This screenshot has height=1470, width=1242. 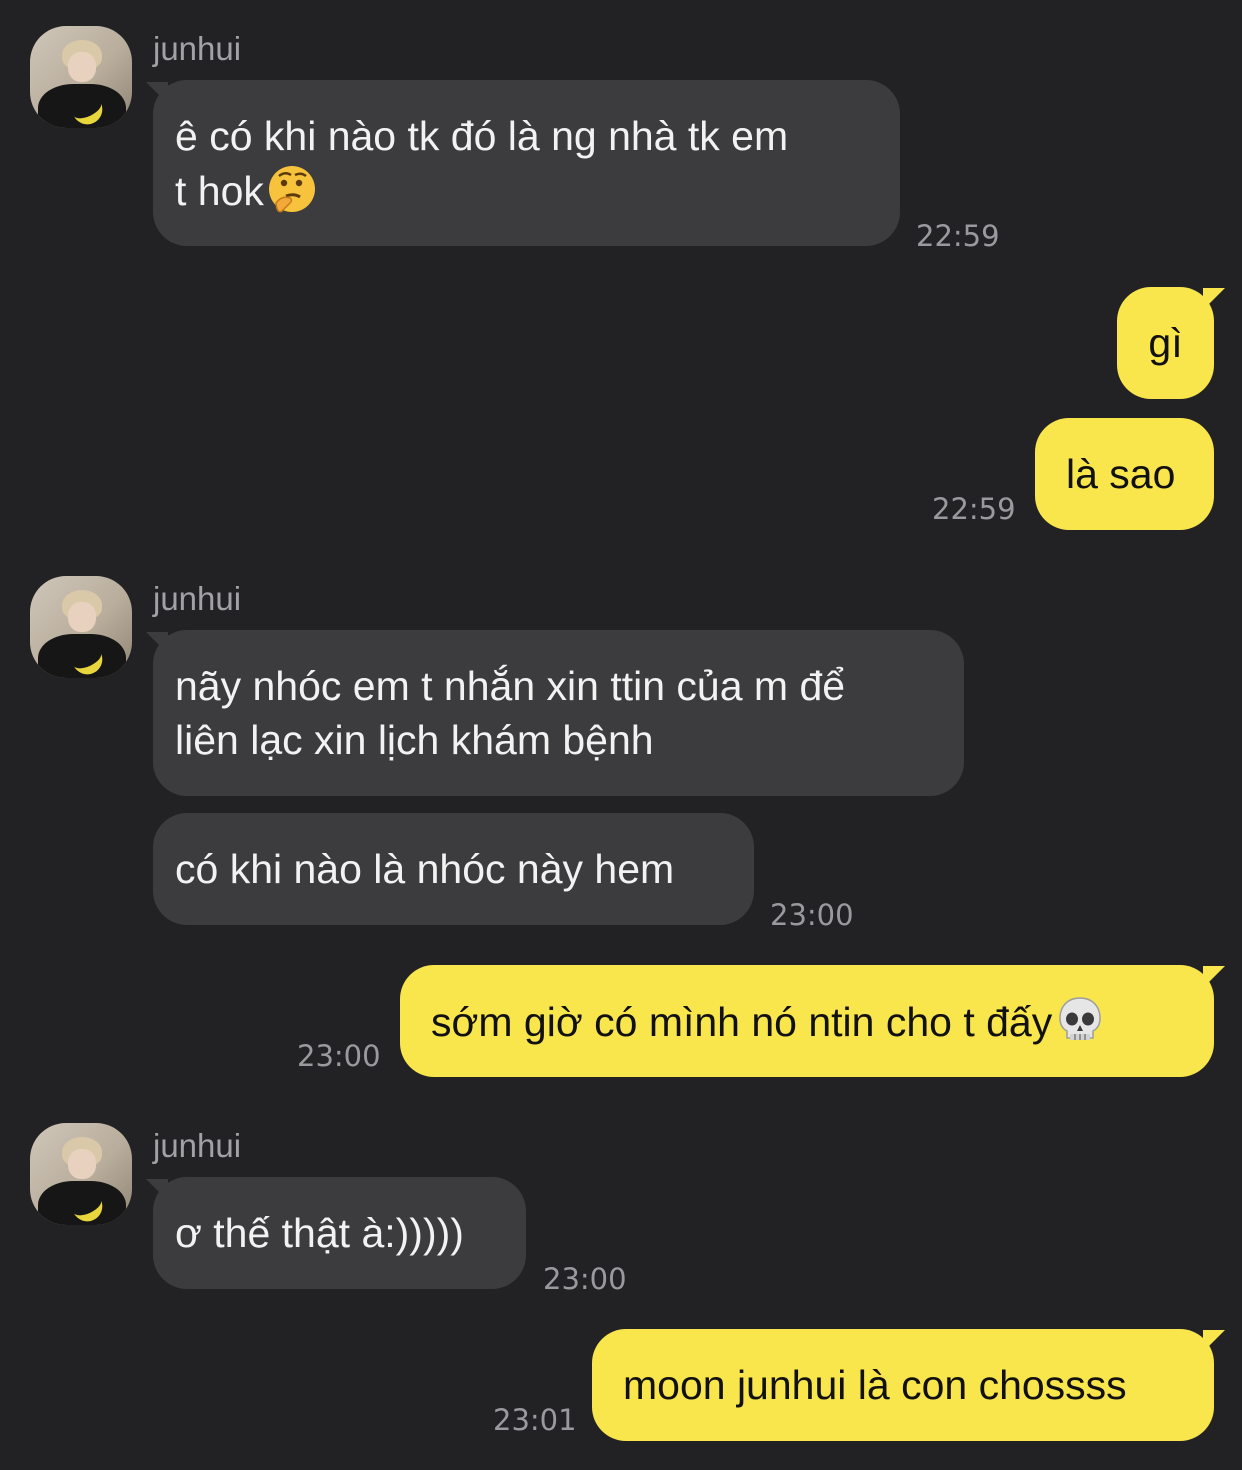 I want to click on message-bubble-incoming: ê có khi nào tk đó là ng nhà tk em t hok, so click(x=526, y=163).